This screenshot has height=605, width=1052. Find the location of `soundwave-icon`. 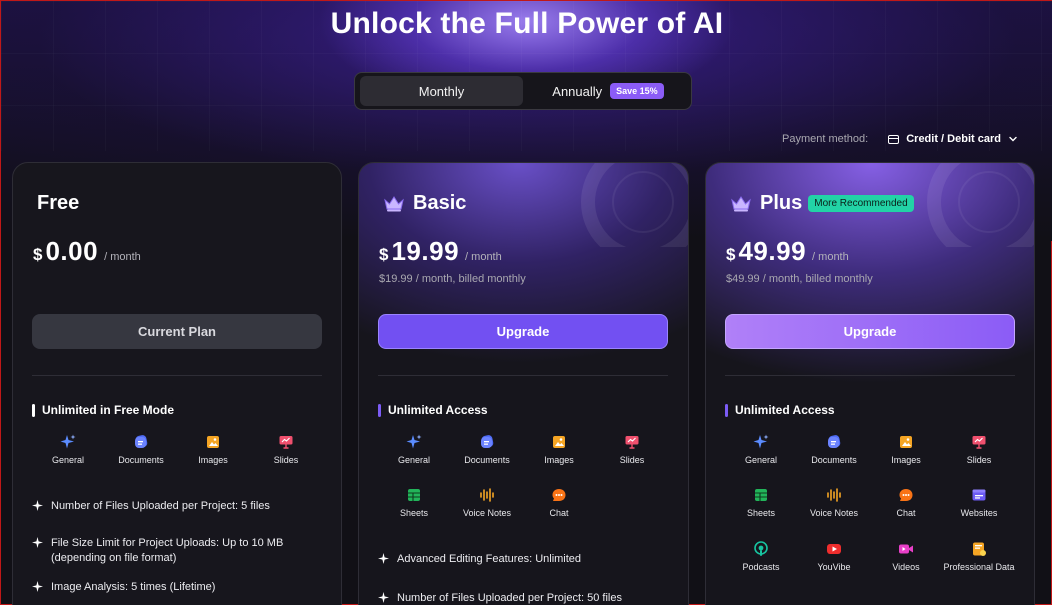

soundwave-icon is located at coordinates (834, 495).